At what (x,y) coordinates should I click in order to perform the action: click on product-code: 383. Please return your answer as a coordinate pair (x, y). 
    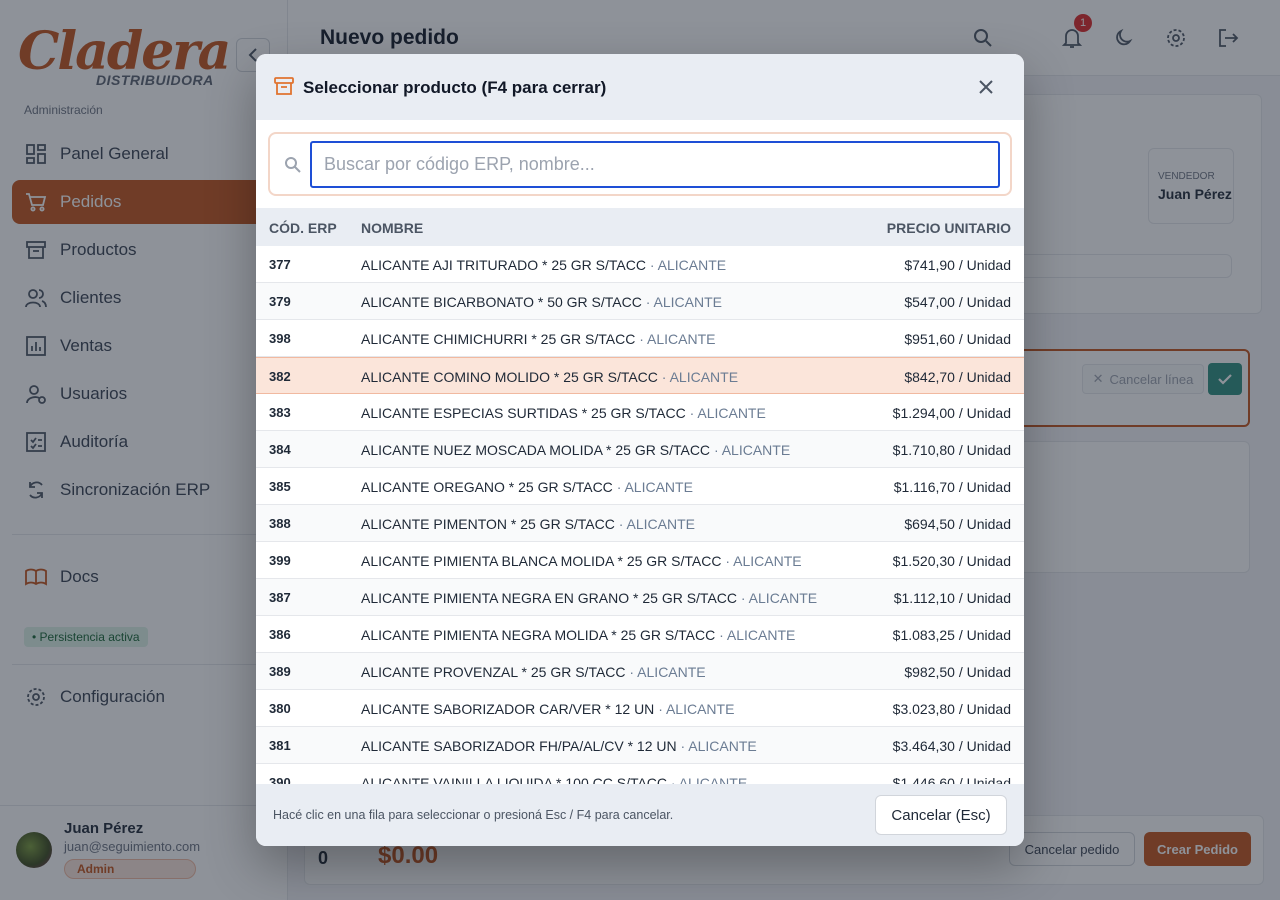
    Looking at the image, I should click on (280, 412).